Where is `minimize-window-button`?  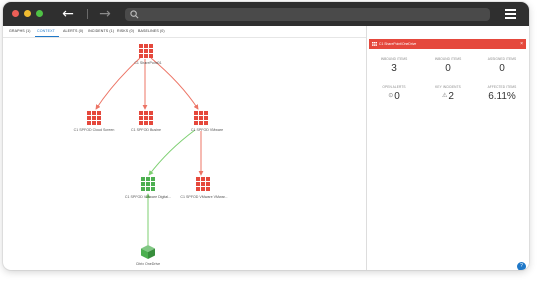
minimize-window-button is located at coordinates (27, 13).